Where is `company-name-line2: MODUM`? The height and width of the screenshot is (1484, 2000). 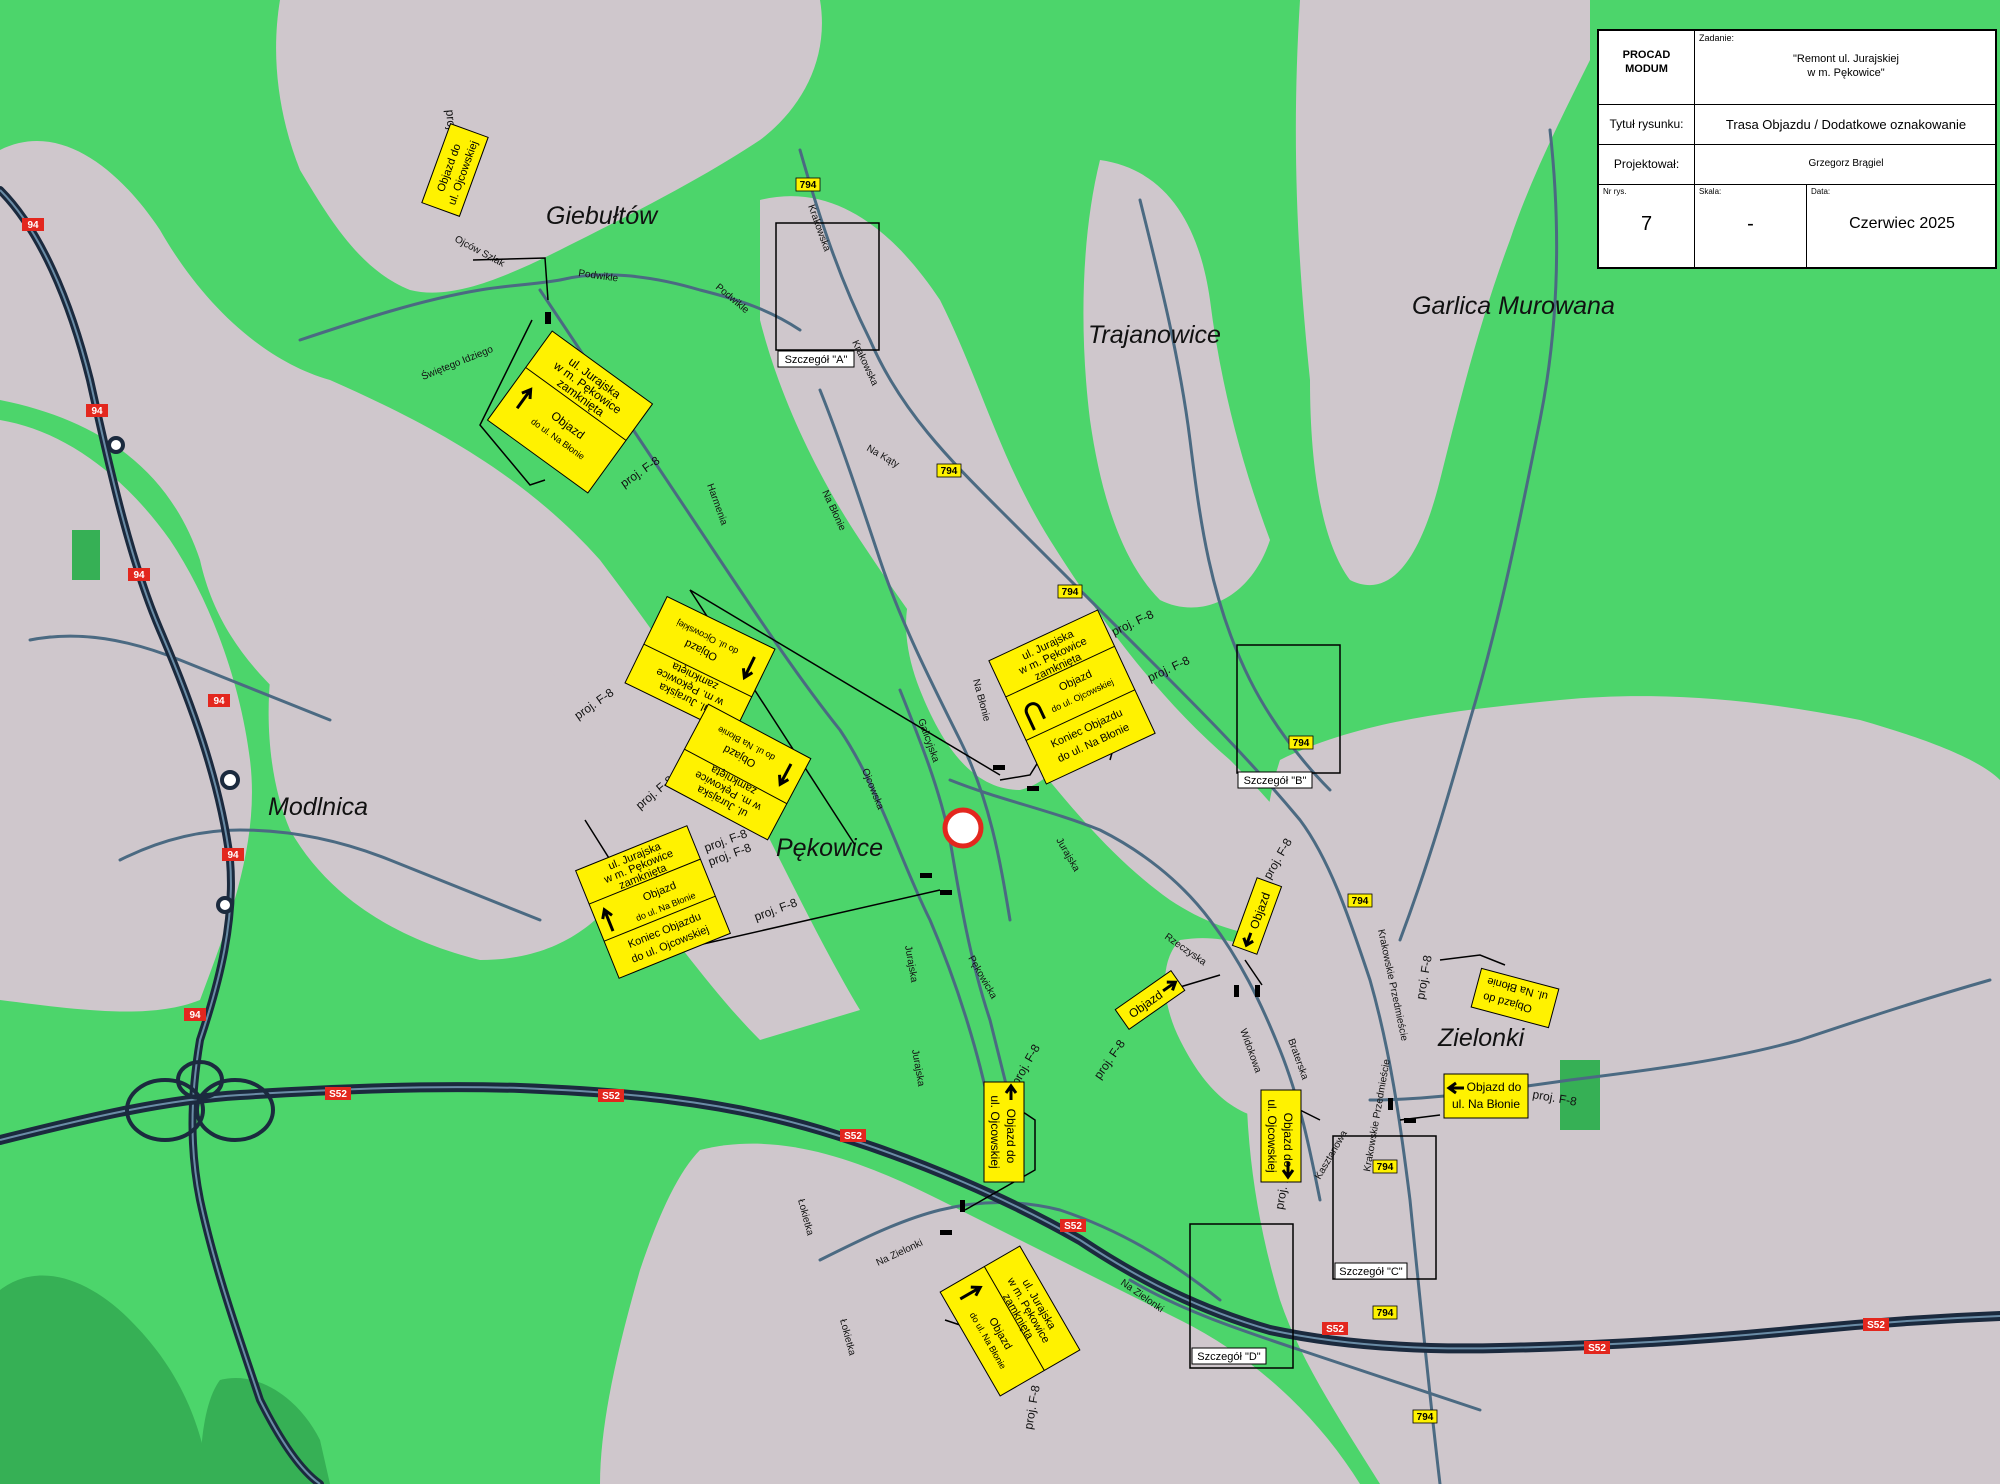
company-name-line2: MODUM is located at coordinates (1646, 69).